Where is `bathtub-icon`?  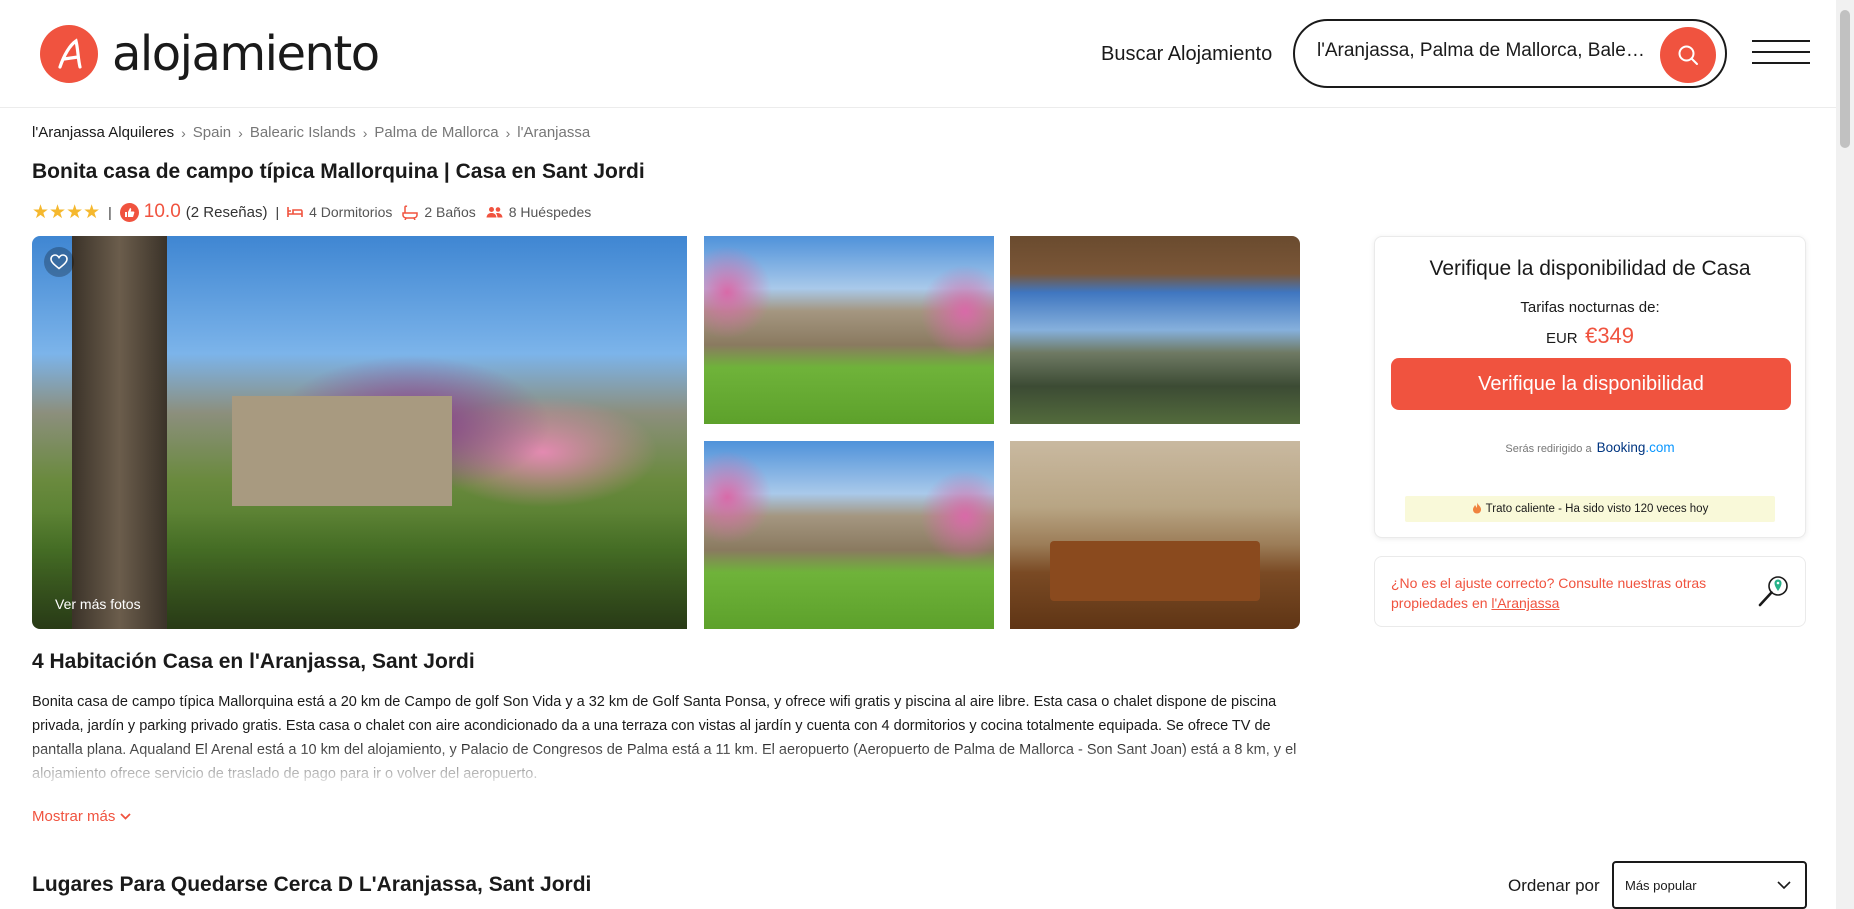 bathtub-icon is located at coordinates (410, 212).